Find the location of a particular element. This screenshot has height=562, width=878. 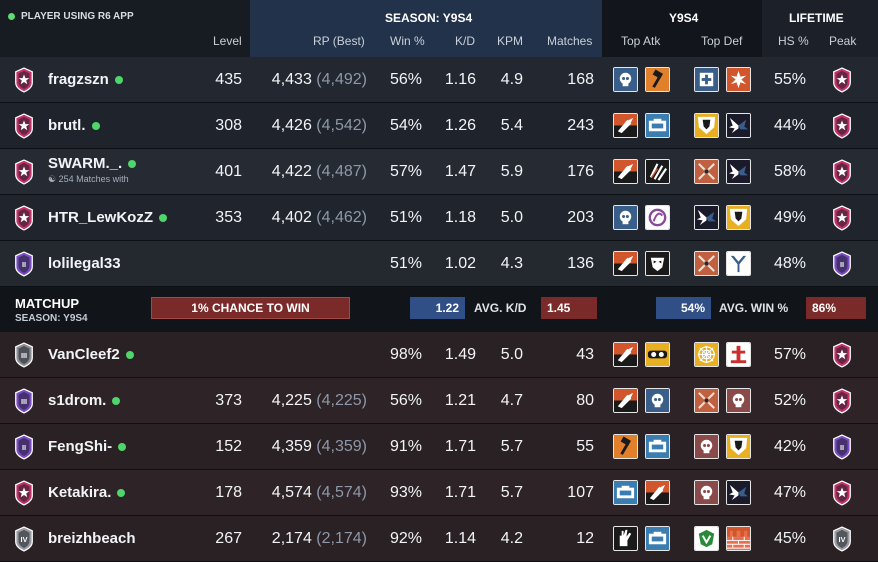

player-name: fragzszn is located at coordinates (78, 79).